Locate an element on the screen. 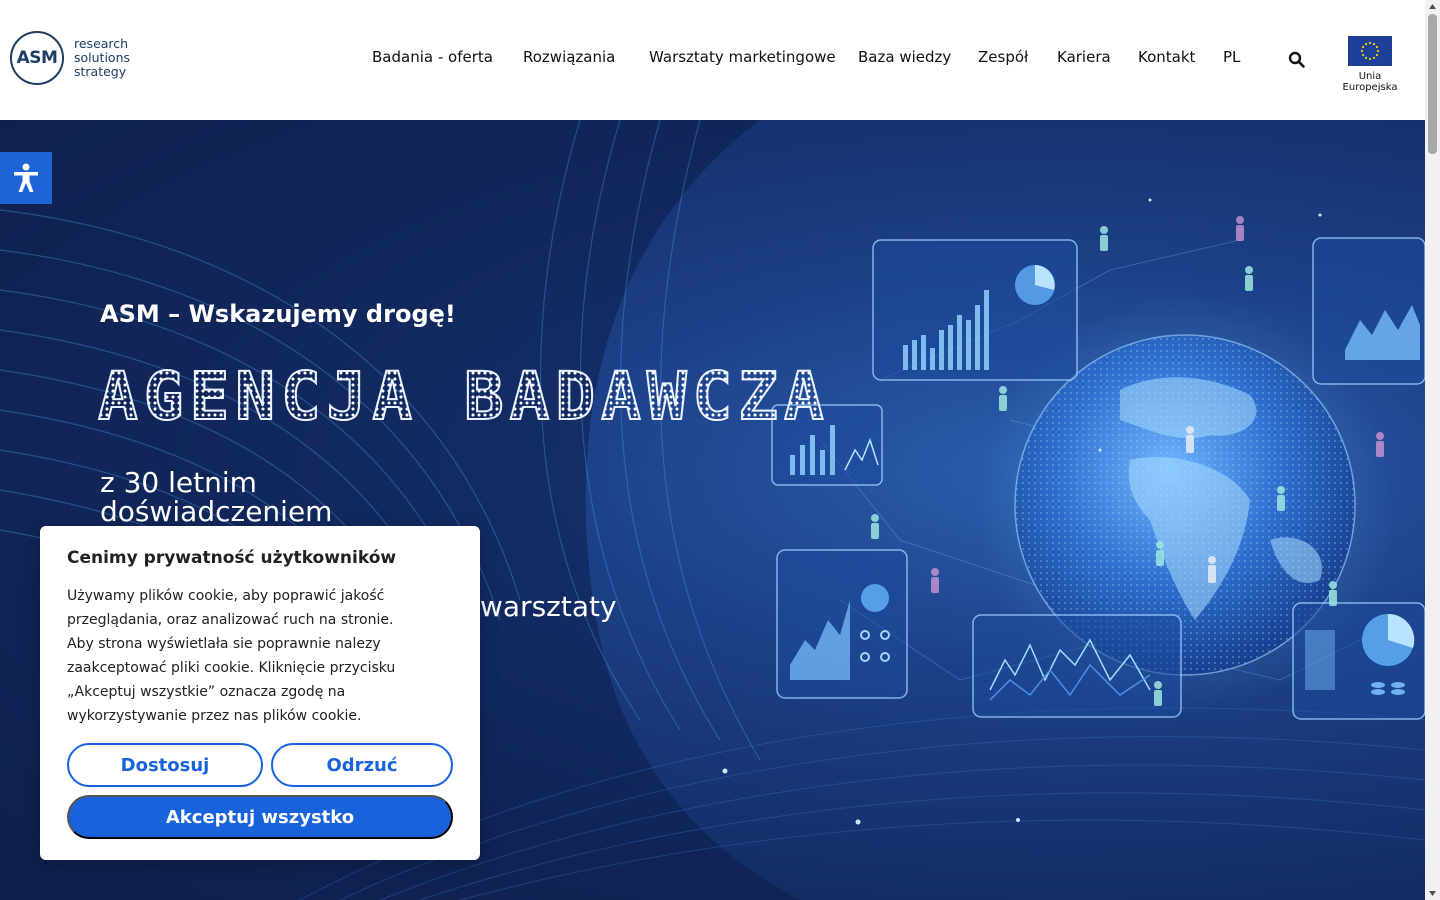  cookie-banner-title: Cenimy prywatność użytkowników is located at coordinates (232, 558).